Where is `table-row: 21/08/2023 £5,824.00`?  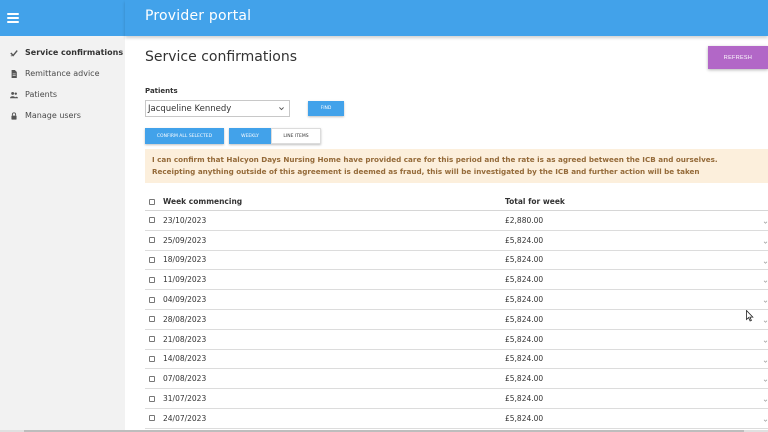
table-row: 21/08/2023 £5,824.00 is located at coordinates (456, 340).